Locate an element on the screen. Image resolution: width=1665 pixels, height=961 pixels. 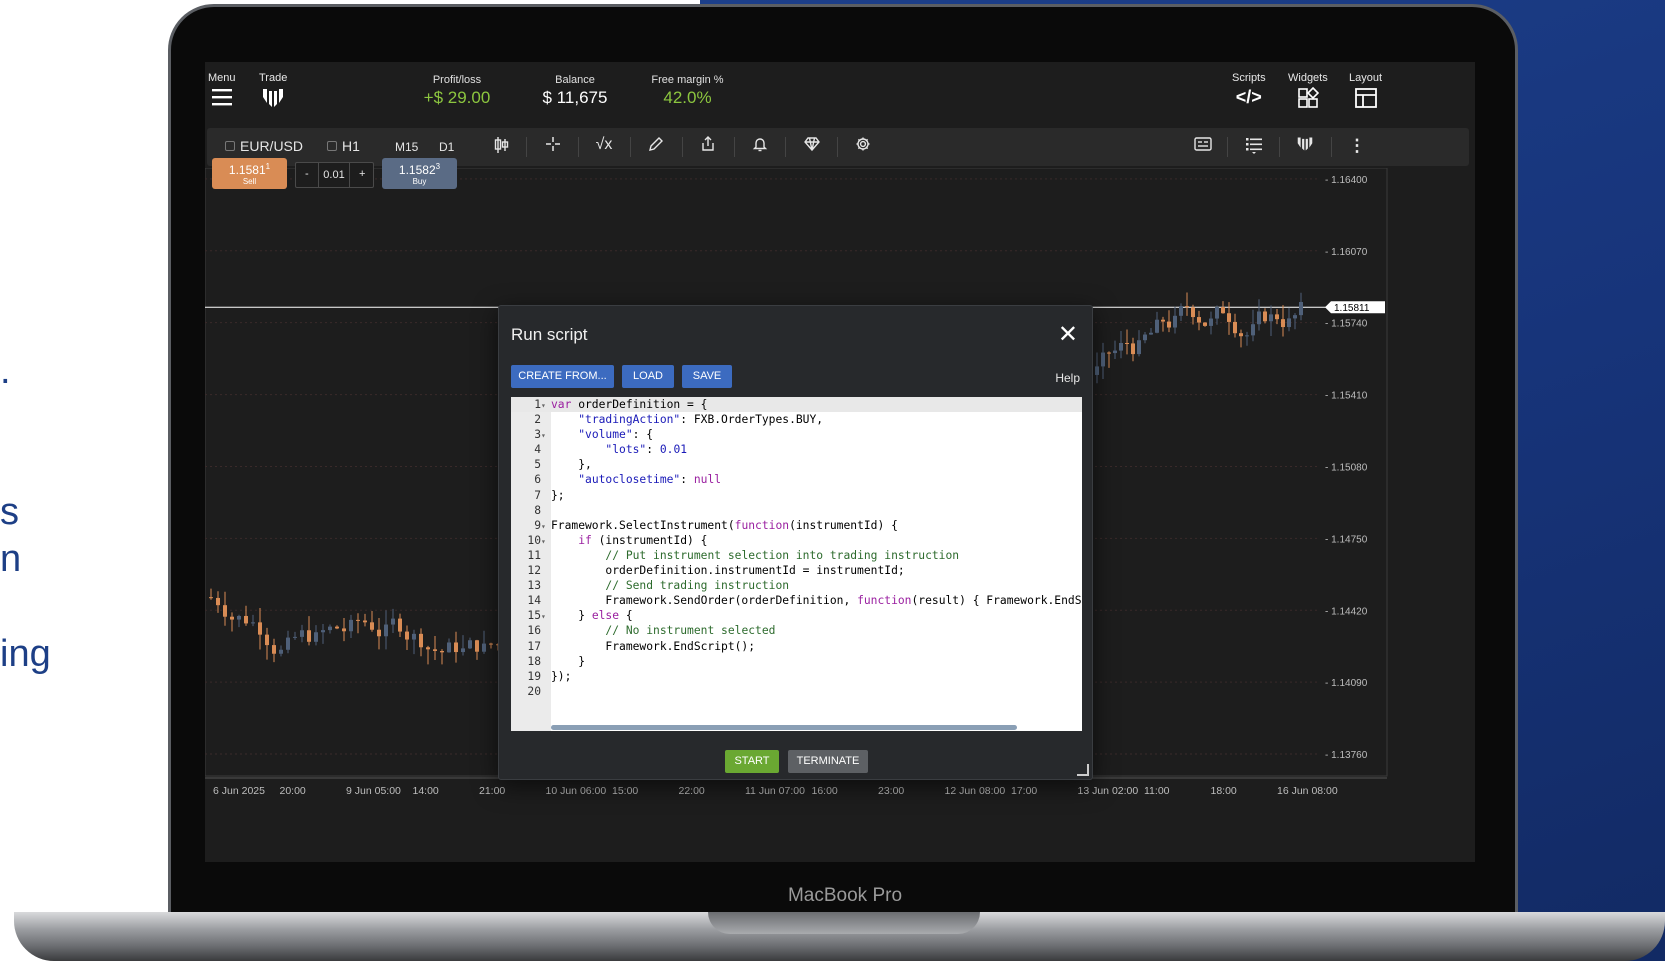
alert-bell-icon is located at coordinates (760, 146).